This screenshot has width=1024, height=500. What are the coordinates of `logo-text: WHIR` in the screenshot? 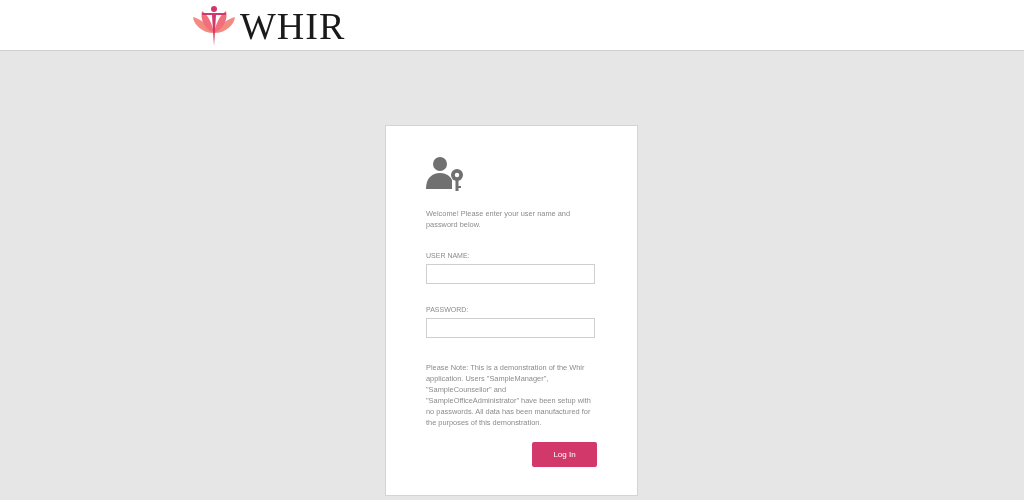 It's located at (293, 26).